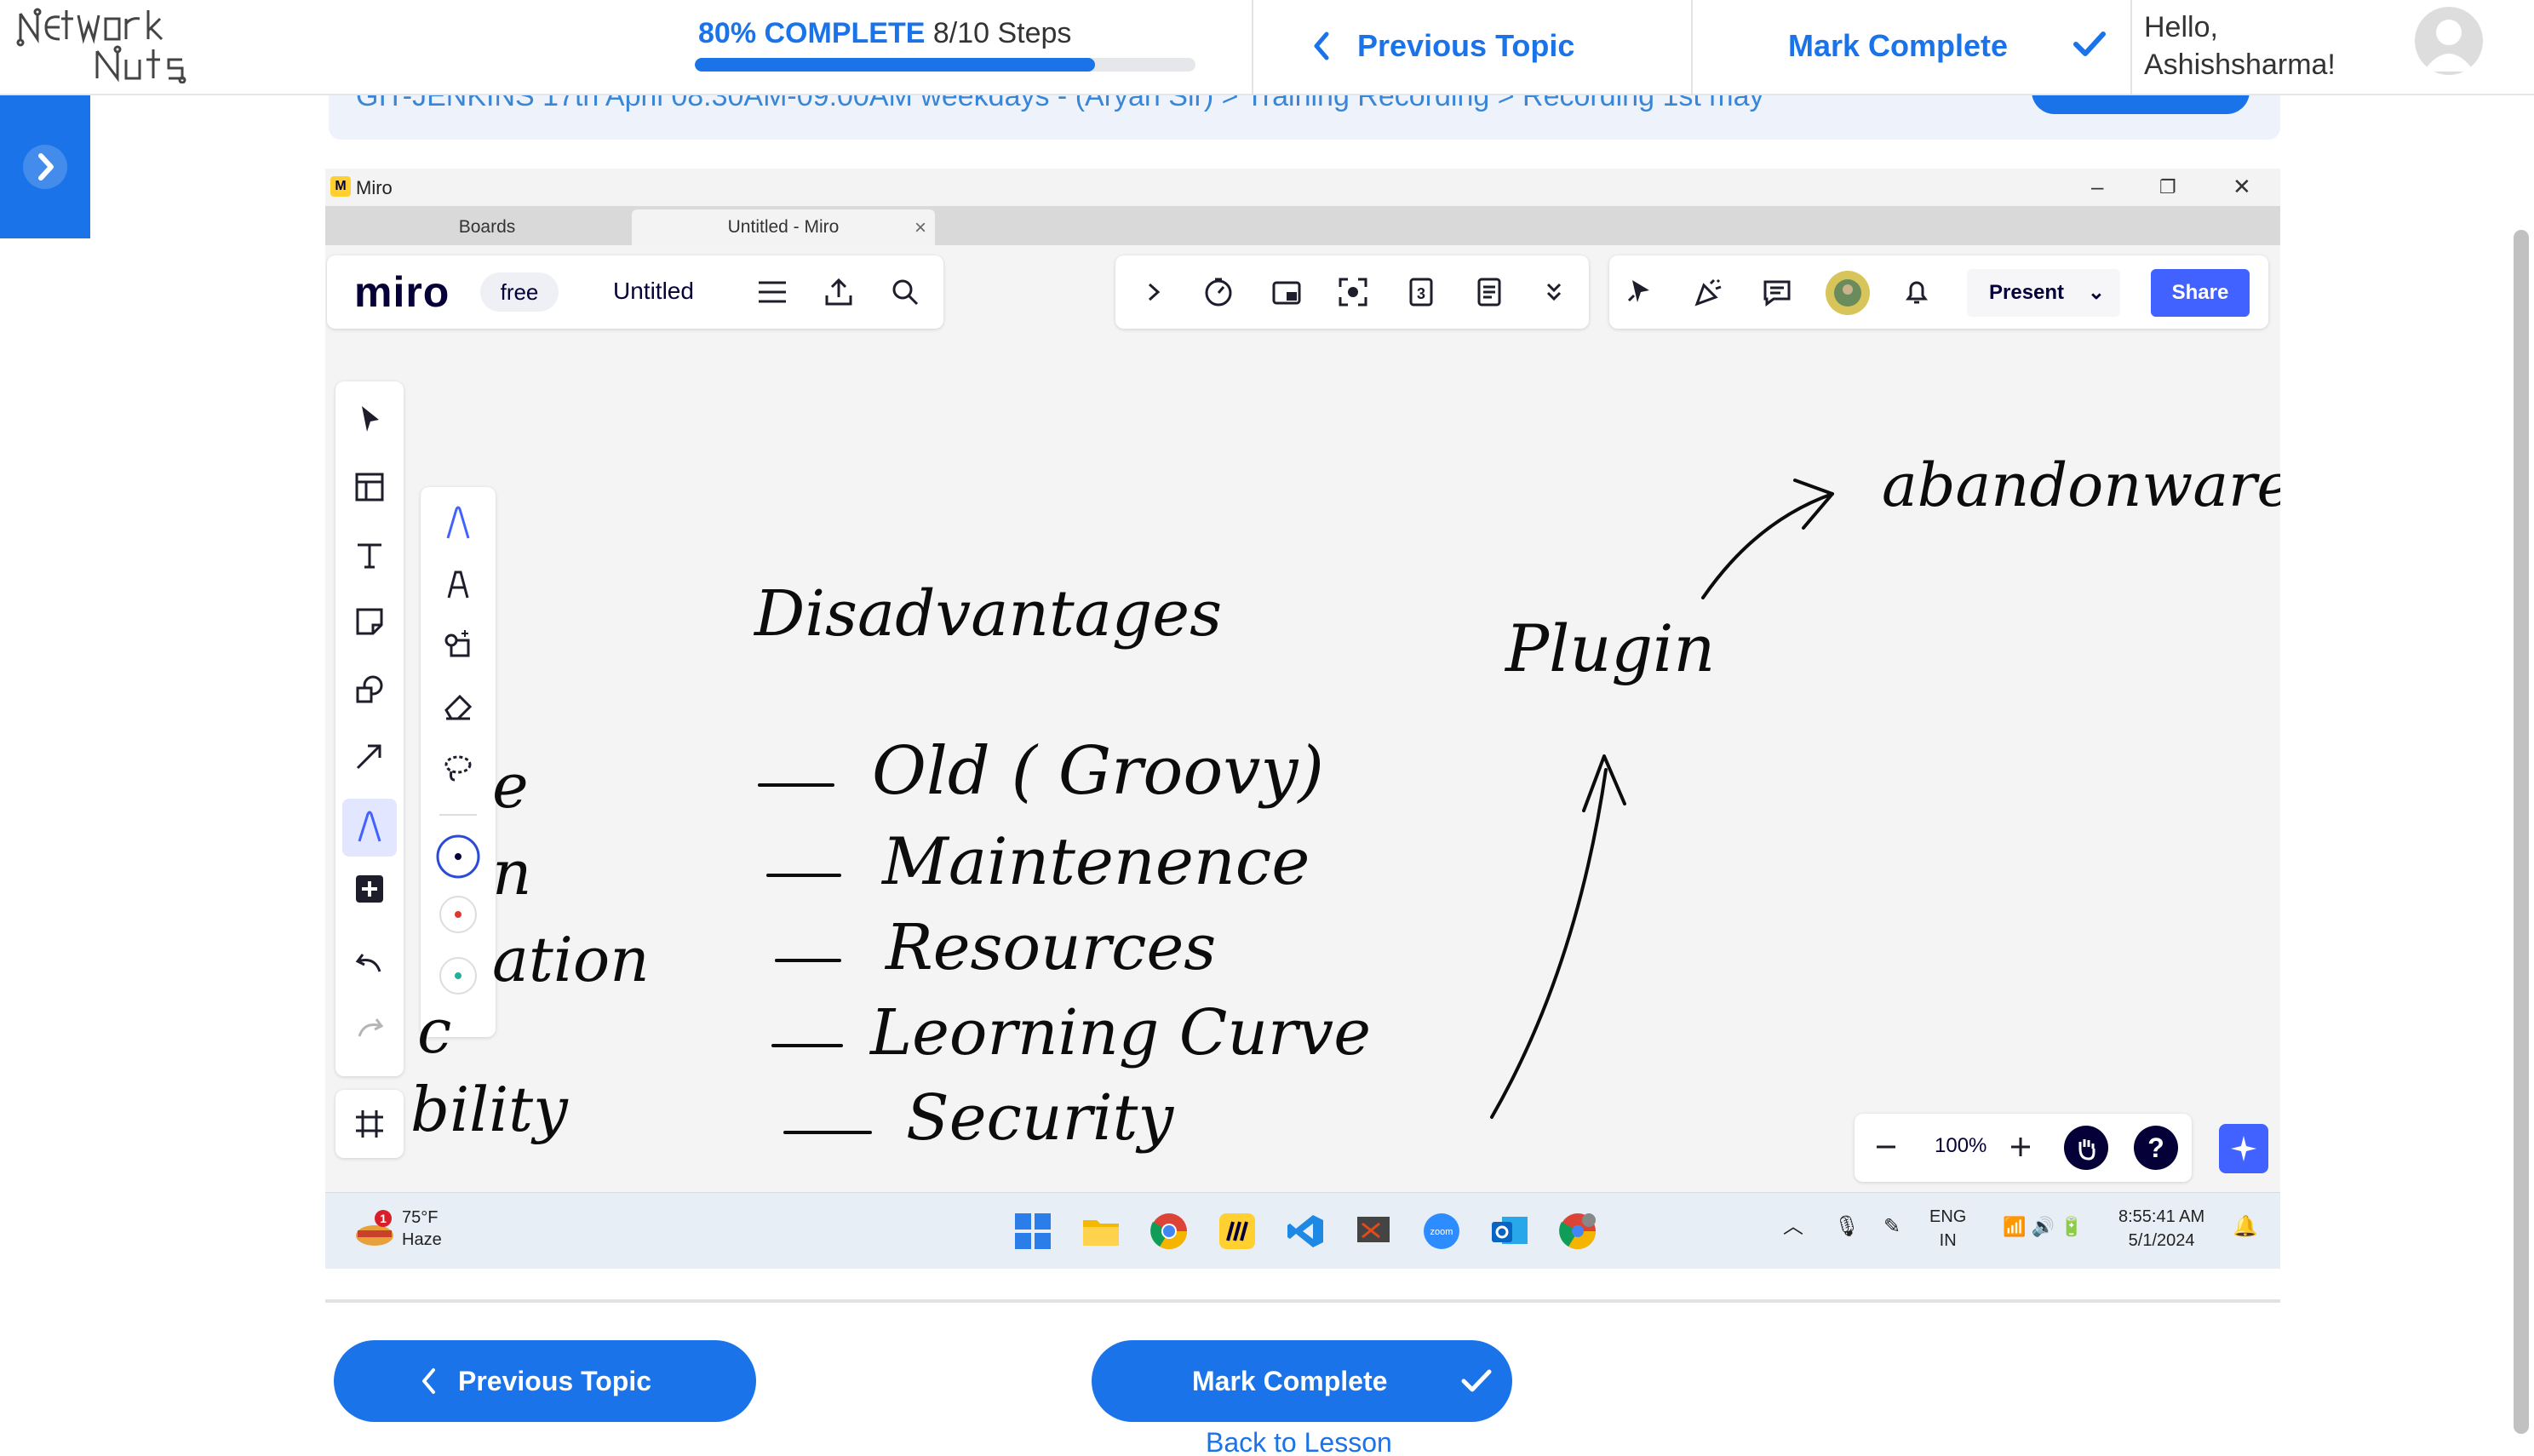  I want to click on progress-label: 80% COMPLETE 8/10 Steps, so click(884, 33).